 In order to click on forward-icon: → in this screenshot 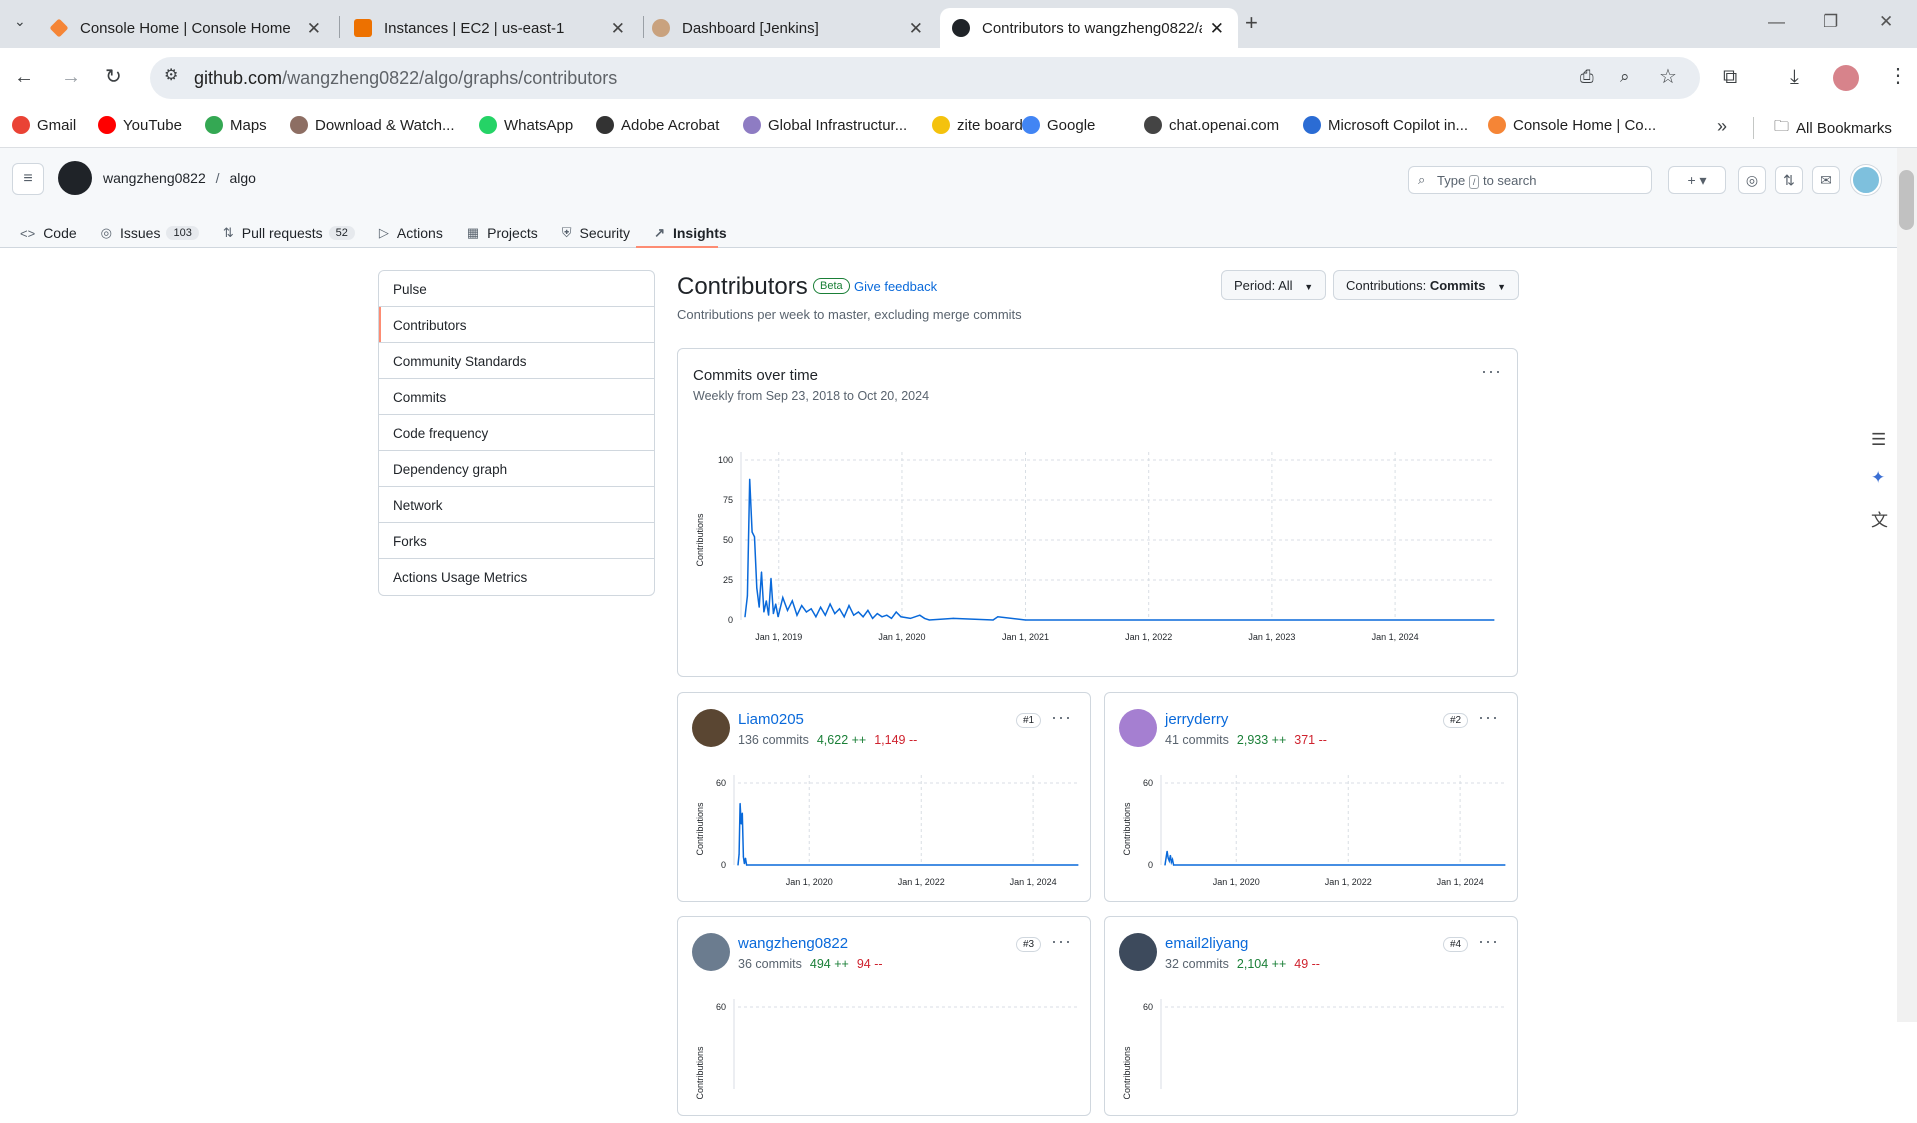, I will do `click(71, 77)`.